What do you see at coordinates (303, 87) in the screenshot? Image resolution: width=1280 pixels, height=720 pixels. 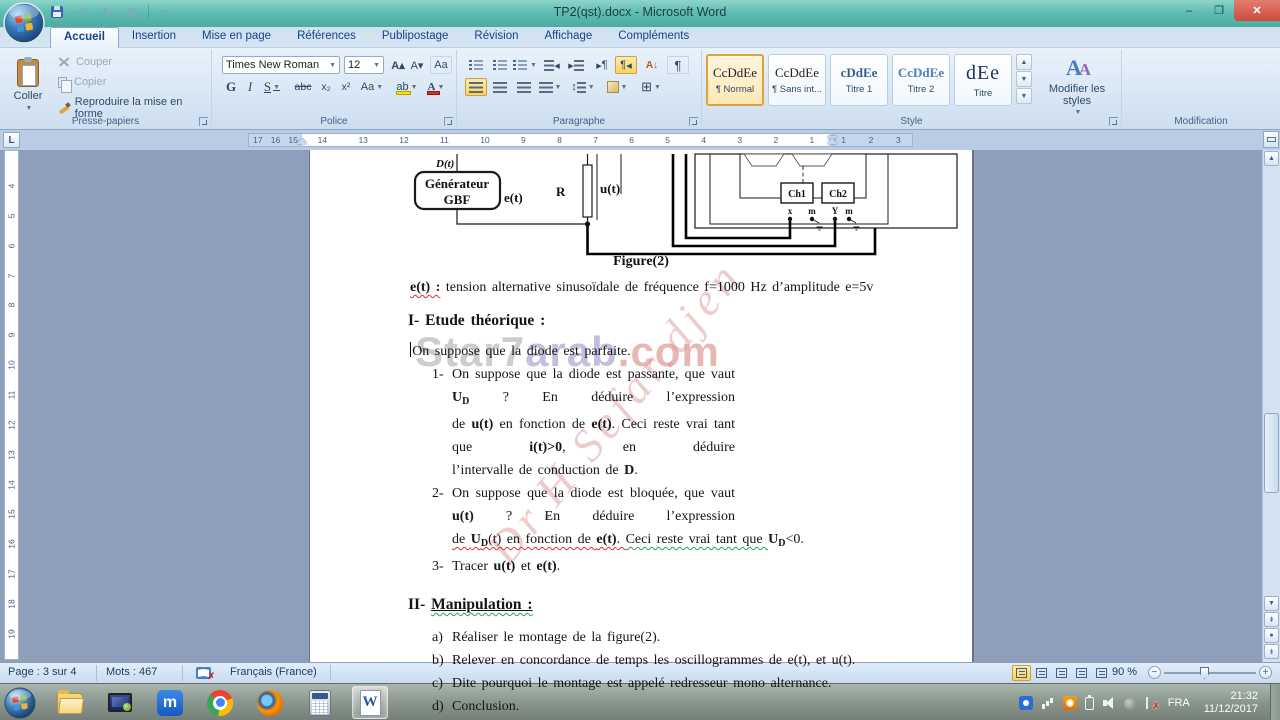 I see `strikethrough-button: abc` at bounding box center [303, 87].